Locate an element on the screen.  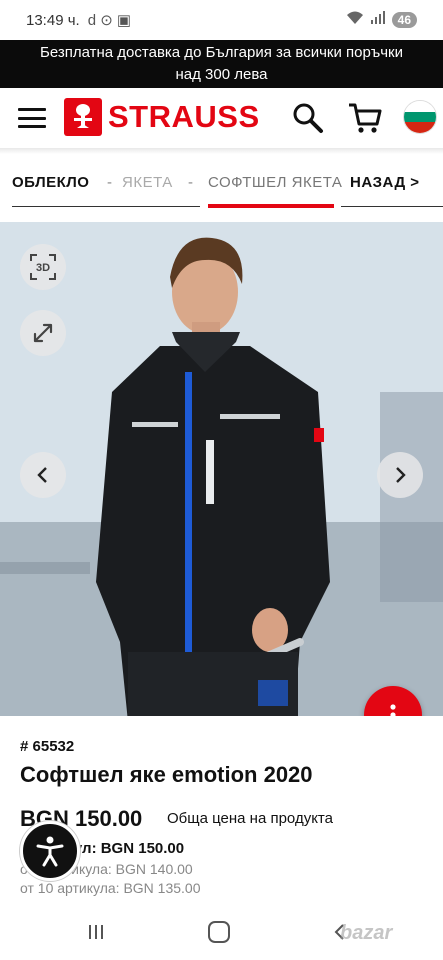
product-sku: # 65532 is located at coordinates (47, 746).